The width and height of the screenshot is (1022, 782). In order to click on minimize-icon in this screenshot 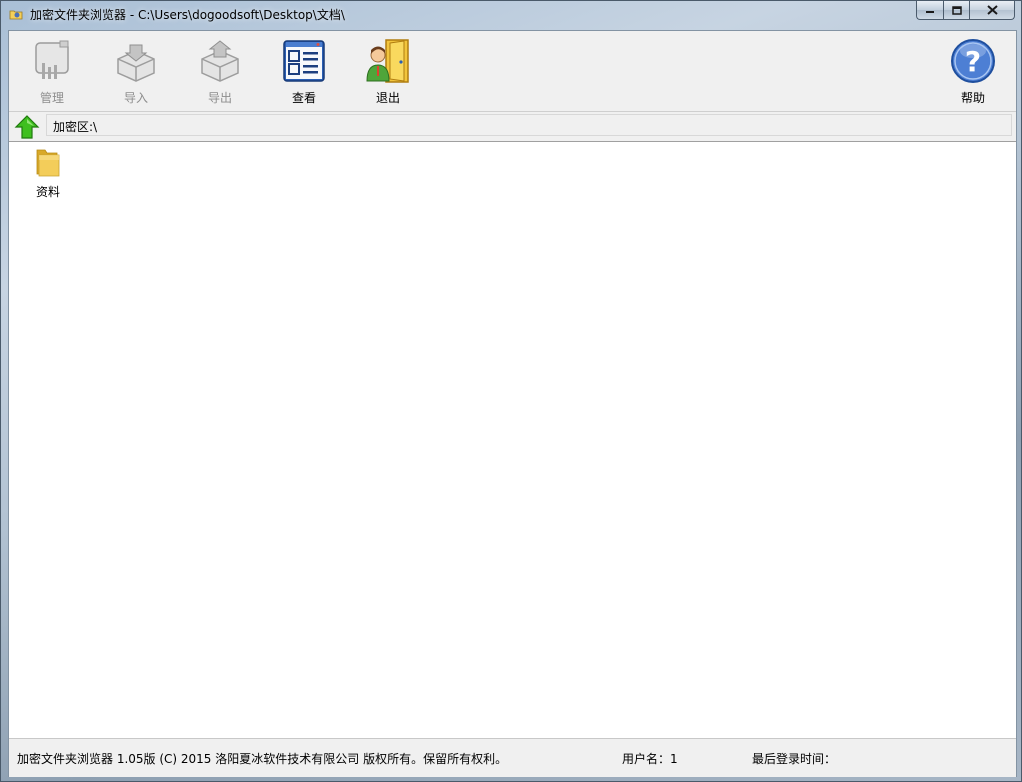, I will do `click(930, 12)`.